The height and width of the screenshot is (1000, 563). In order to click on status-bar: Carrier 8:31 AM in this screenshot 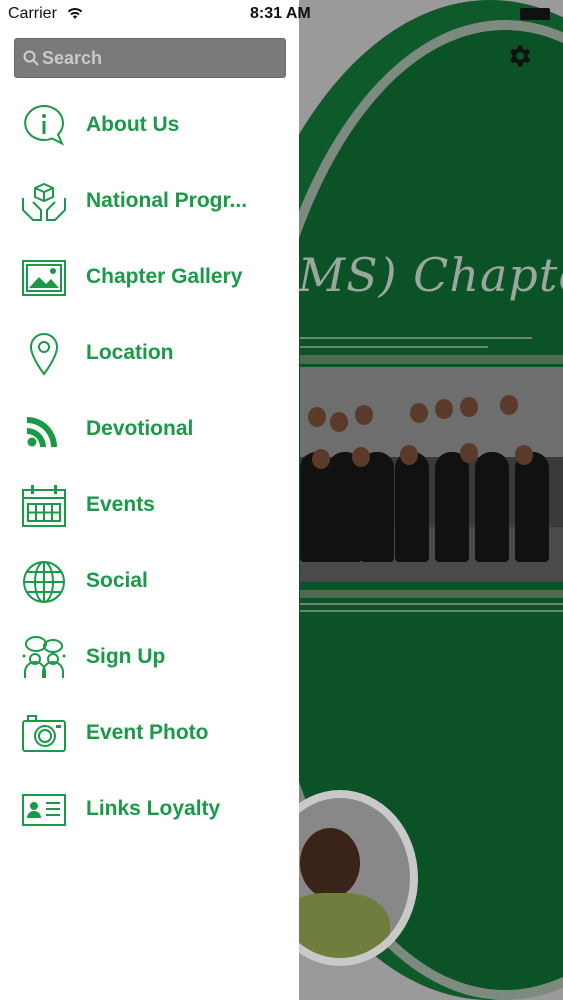, I will do `click(281, 15)`.